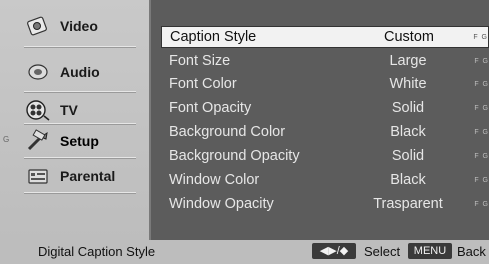 The image size is (489, 264). I want to click on menu-item-setup: Setup, so click(80, 141).